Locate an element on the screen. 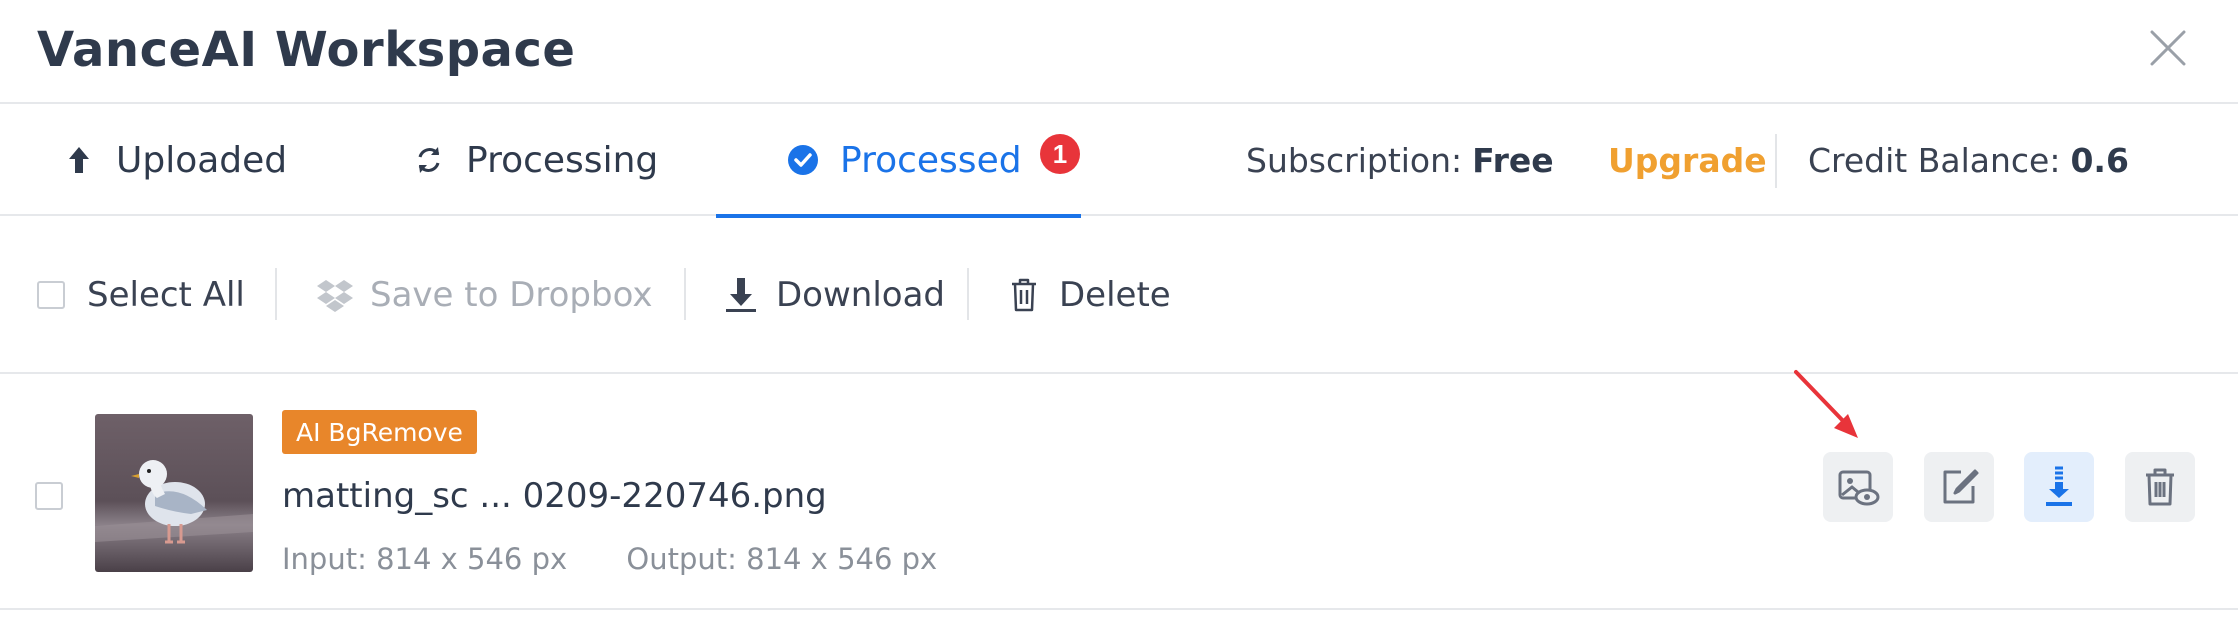  input-size: Input: 814 x 546 px is located at coordinates (425, 559).